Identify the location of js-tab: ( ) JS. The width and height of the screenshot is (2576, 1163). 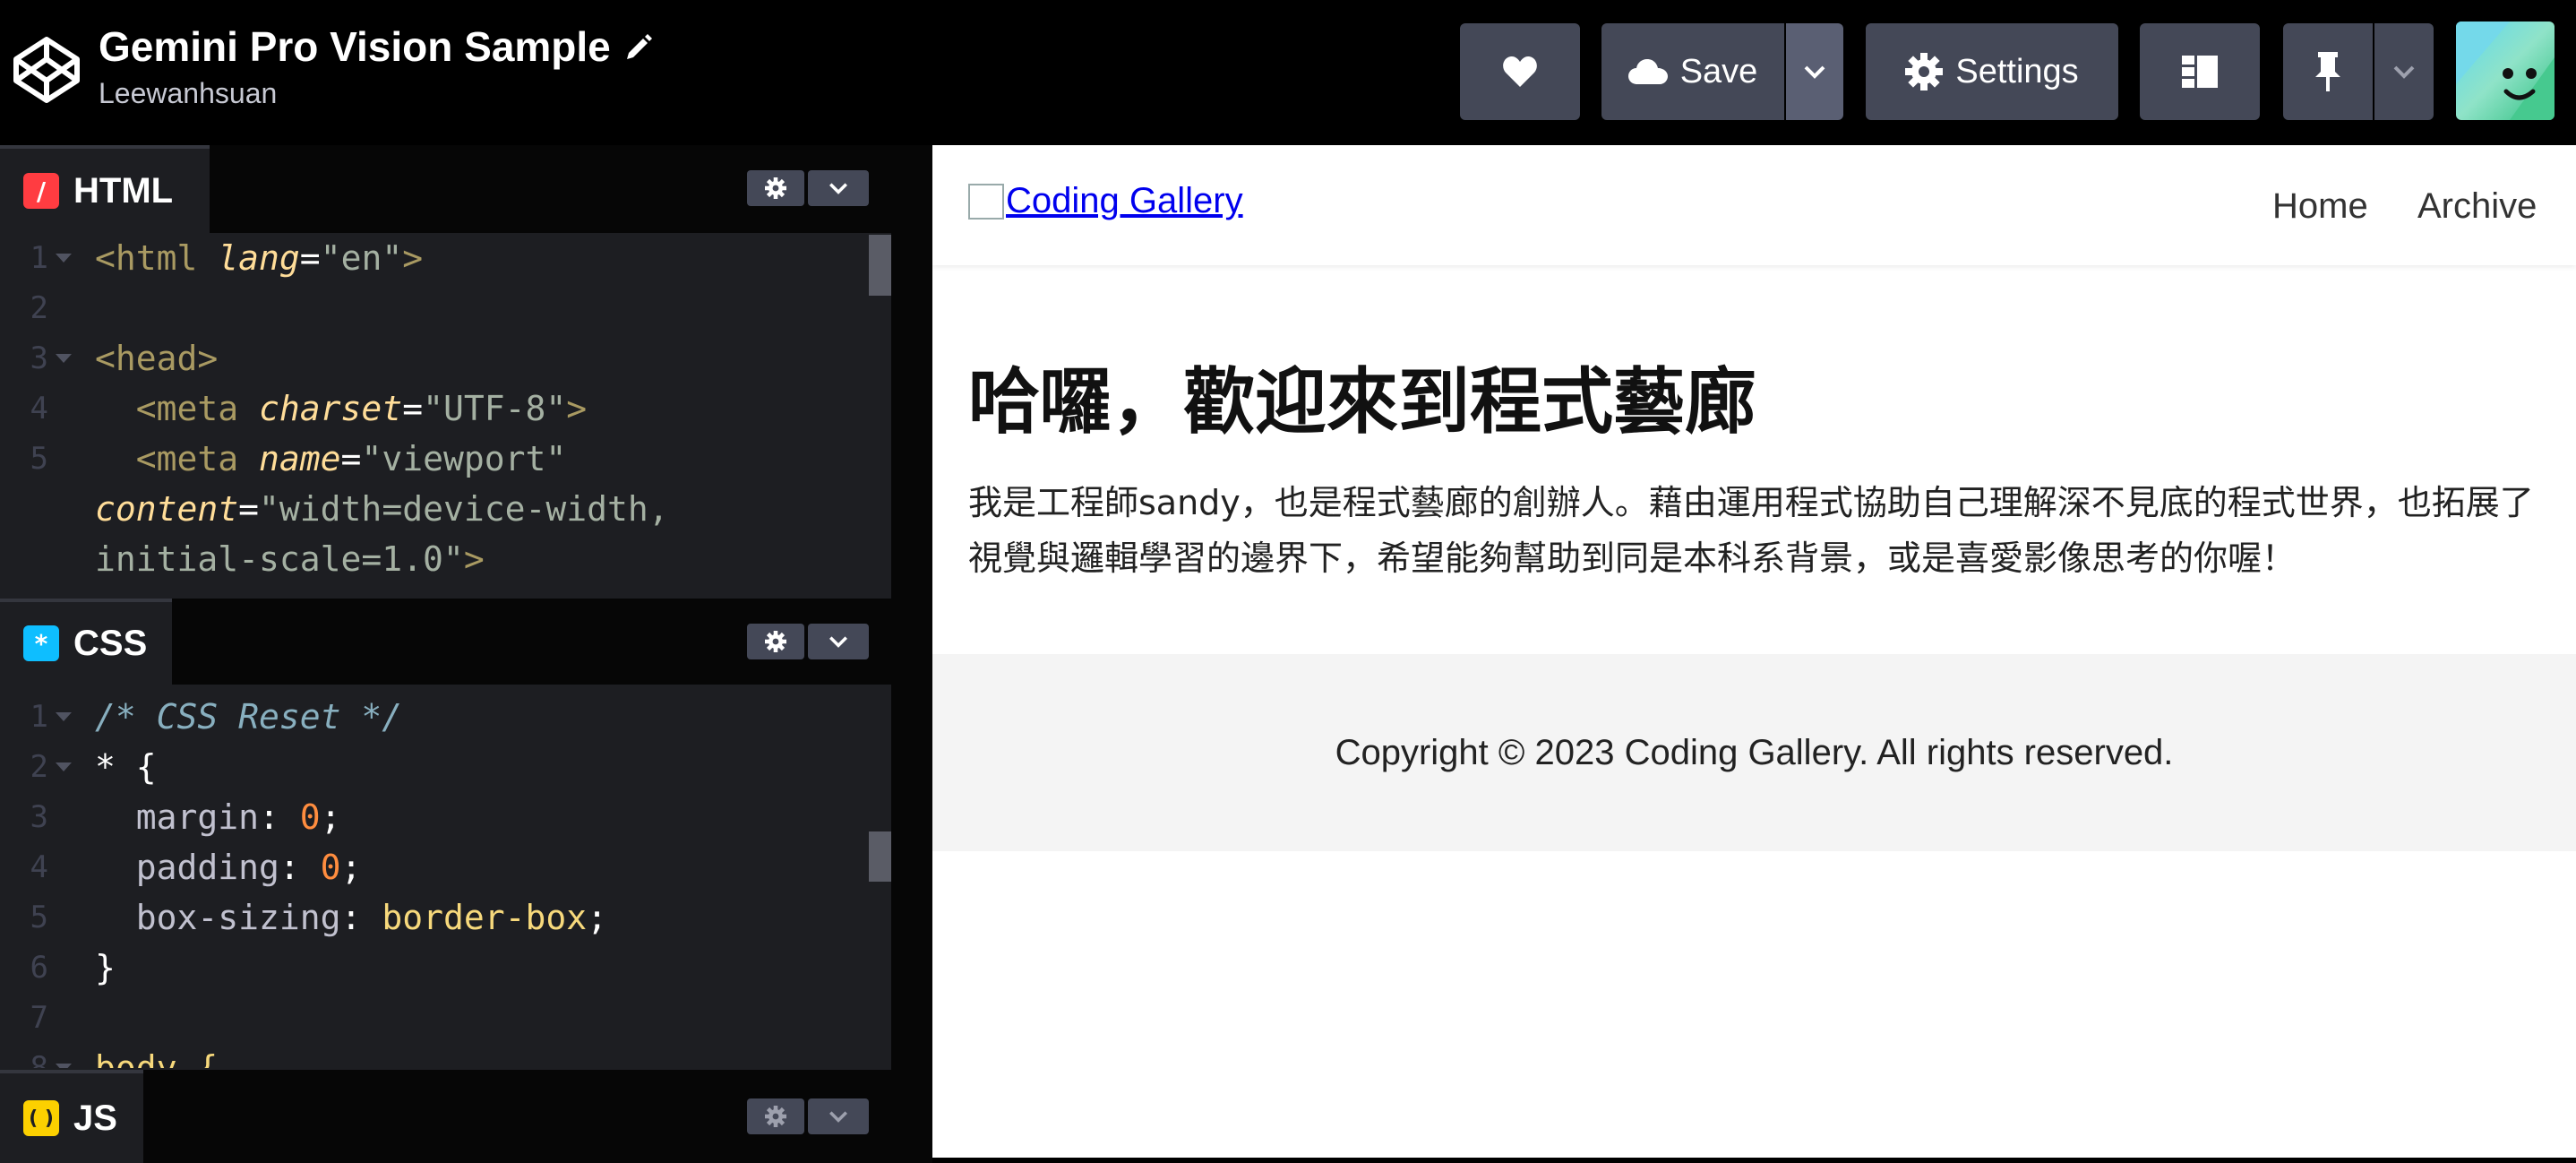
(71, 1116).